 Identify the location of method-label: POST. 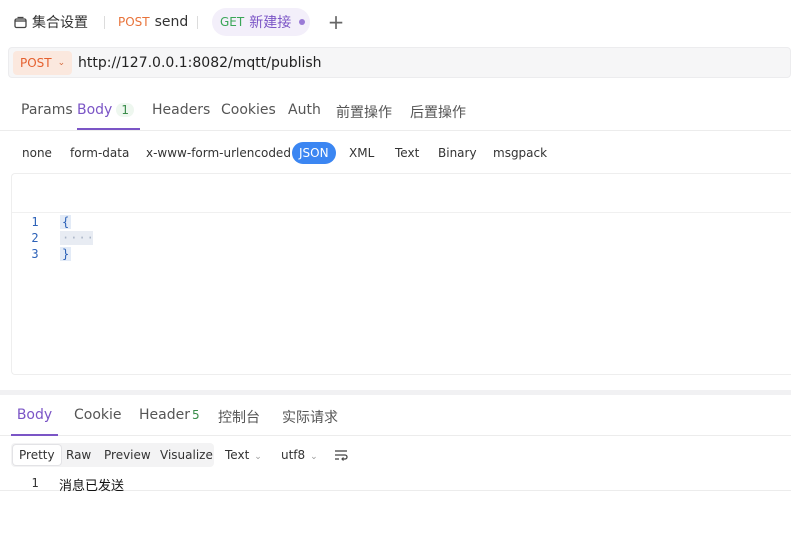
(134, 22).